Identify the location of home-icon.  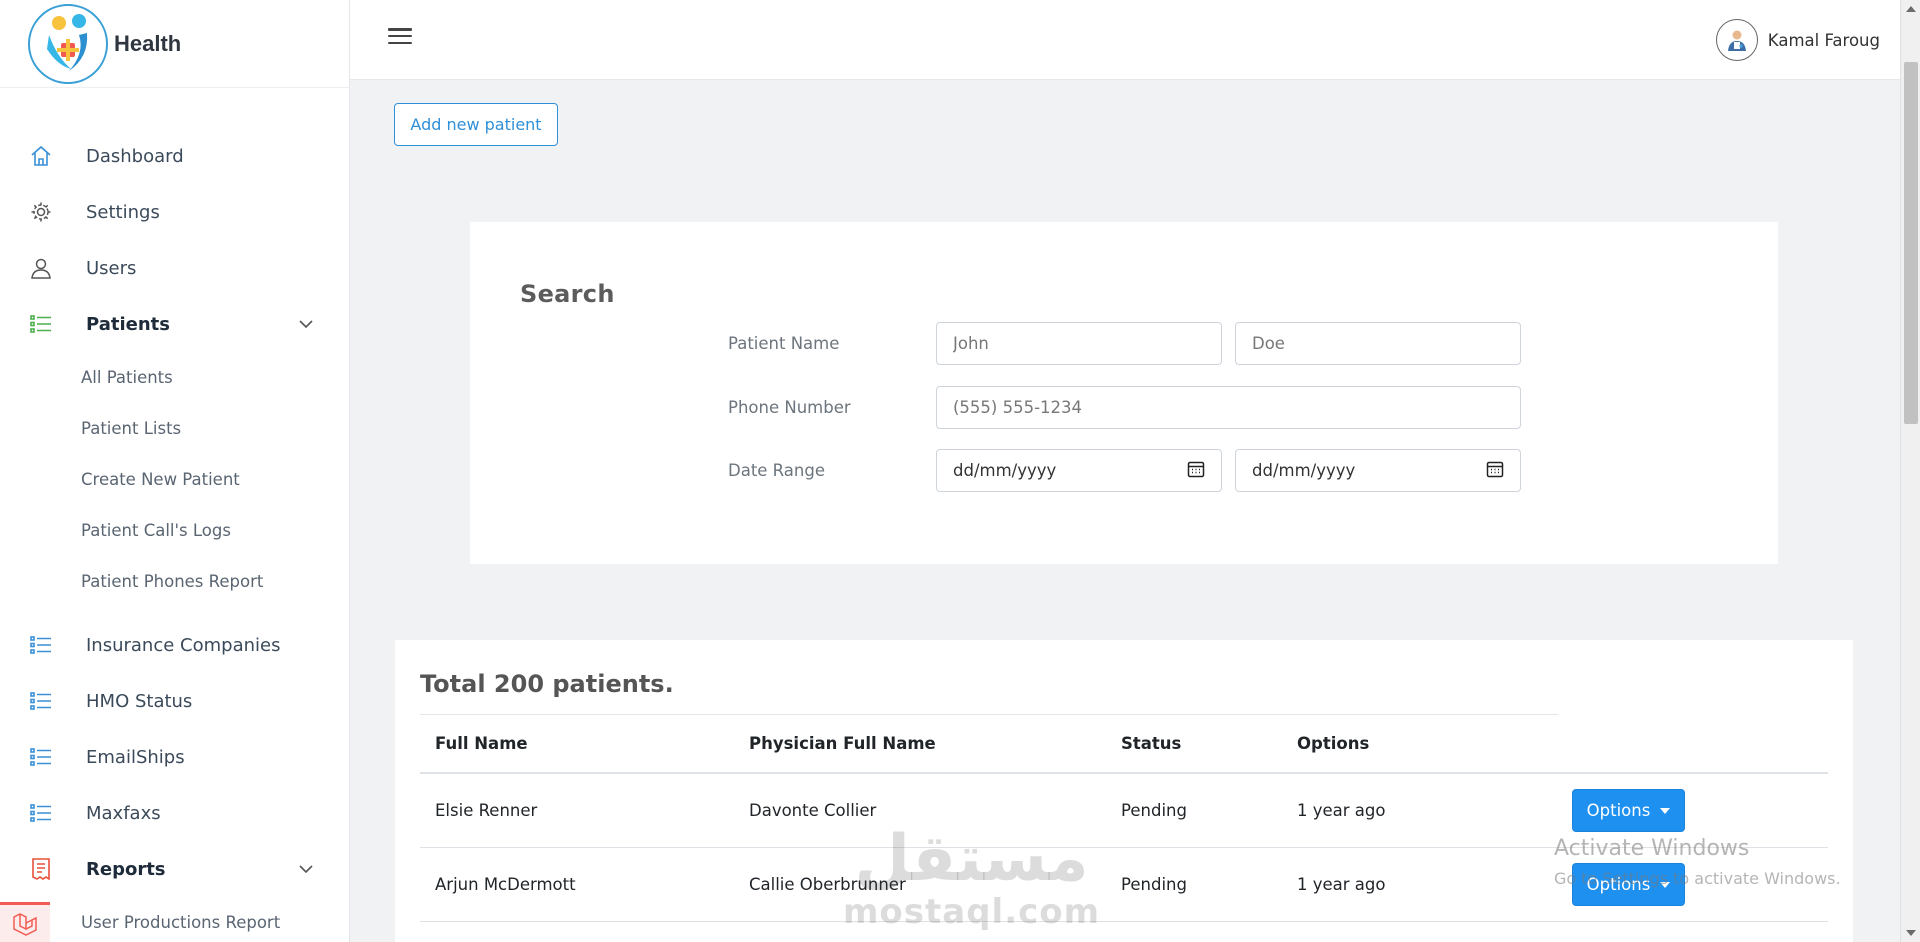
(41, 156).